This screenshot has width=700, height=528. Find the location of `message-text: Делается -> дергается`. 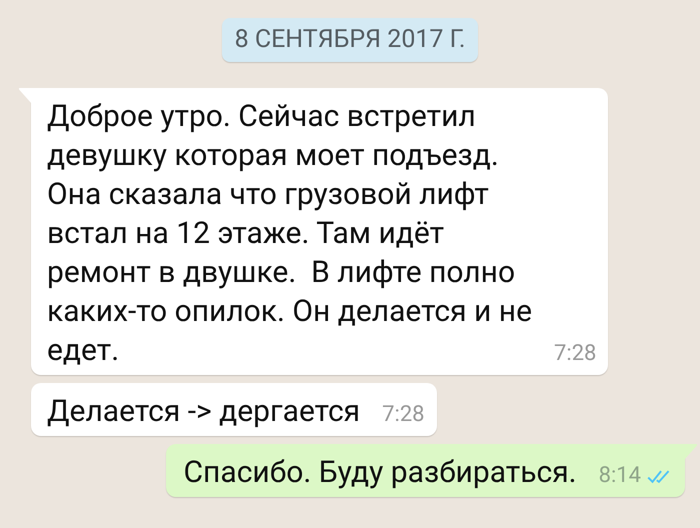

message-text: Делается -> дергается is located at coordinates (203, 412).